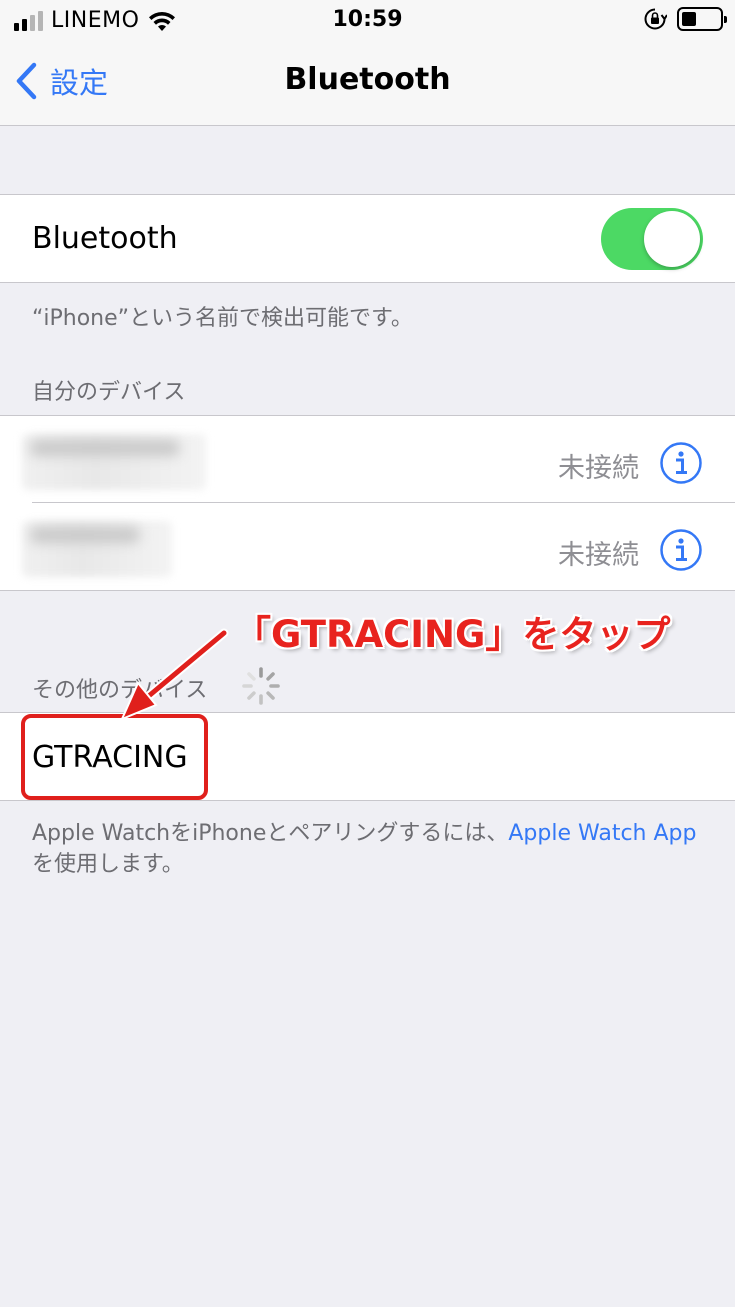  What do you see at coordinates (672, 239) in the screenshot?
I see `switch-knob` at bounding box center [672, 239].